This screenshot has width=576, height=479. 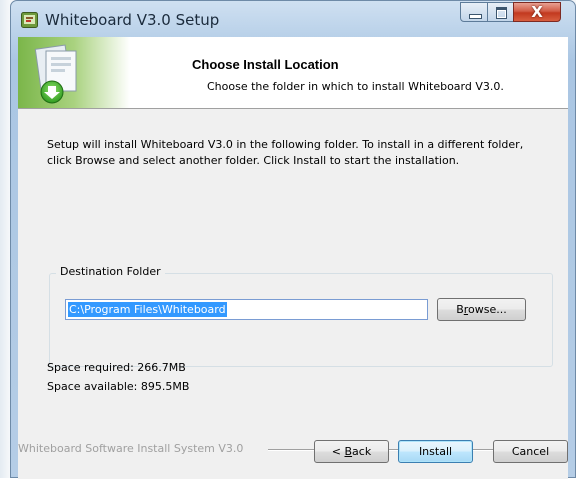 What do you see at coordinates (116, 367) in the screenshot?
I see `space-required: Space required: 266.7MB` at bounding box center [116, 367].